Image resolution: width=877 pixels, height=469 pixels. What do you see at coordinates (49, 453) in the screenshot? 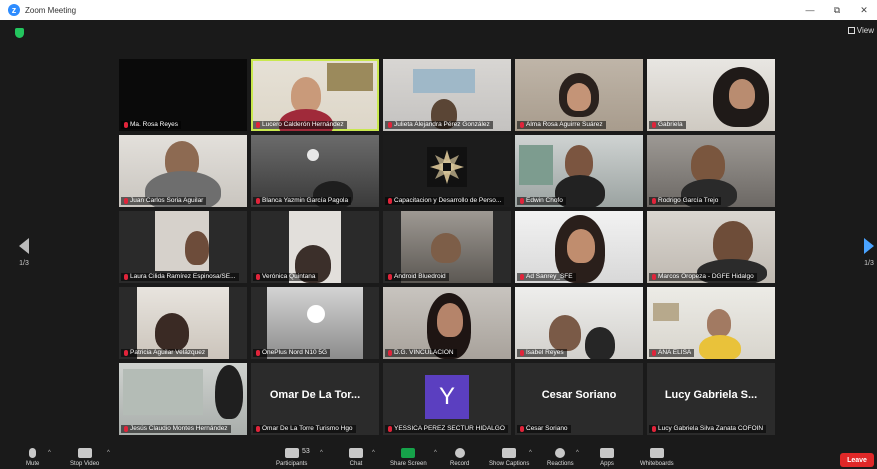
I see `audio-options-chevron-icon: ^` at bounding box center [49, 453].